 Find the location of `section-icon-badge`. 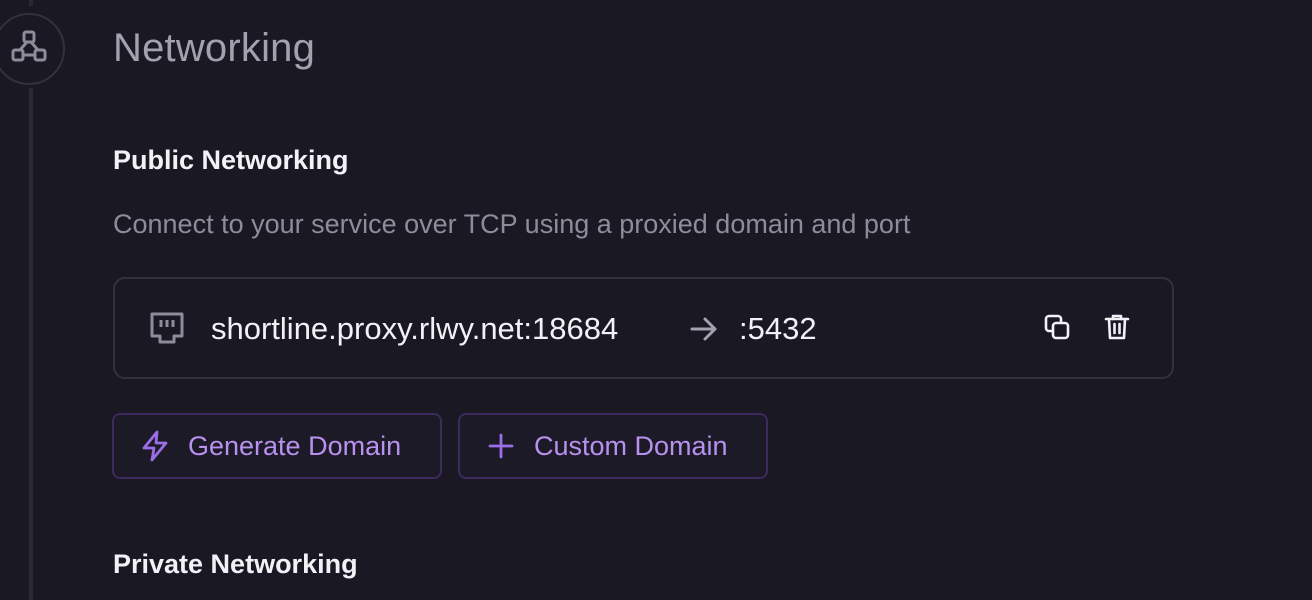

section-icon-badge is located at coordinates (32, 49).